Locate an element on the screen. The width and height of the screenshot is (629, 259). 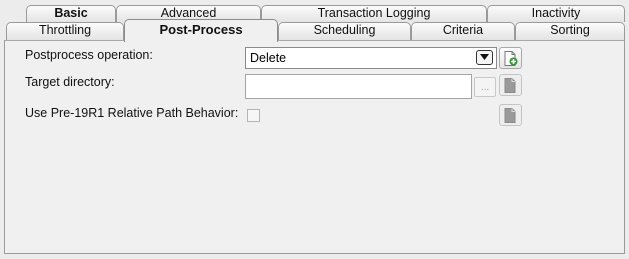
target-directory-label: Target directory: is located at coordinates (70, 82).